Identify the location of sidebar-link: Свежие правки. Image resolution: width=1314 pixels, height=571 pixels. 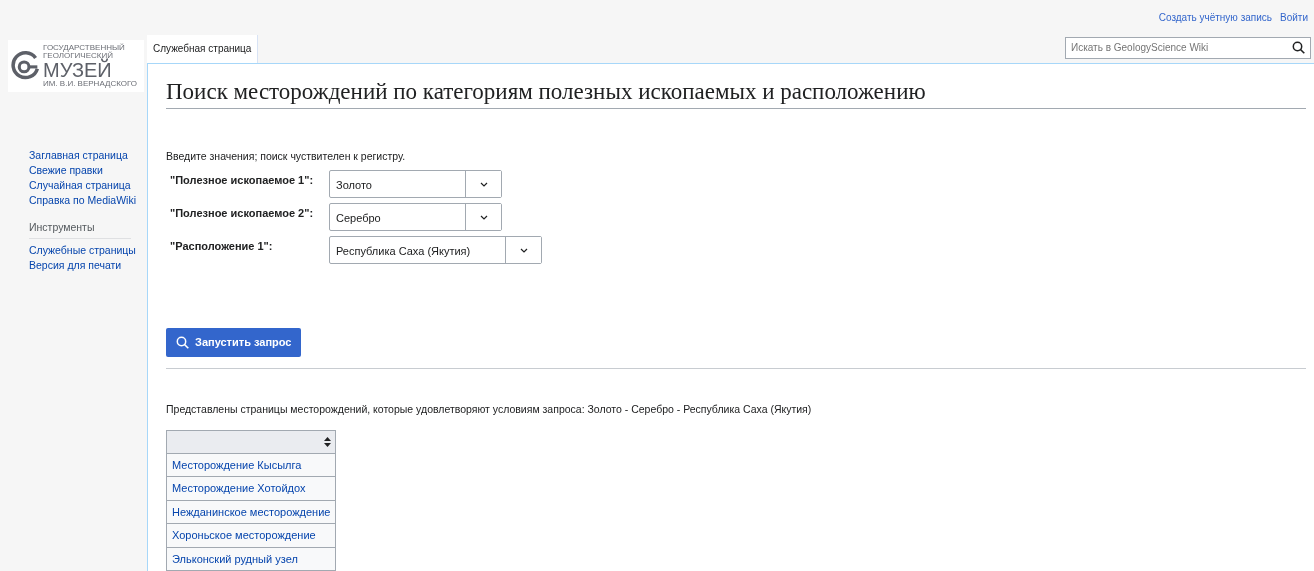
(88, 170).